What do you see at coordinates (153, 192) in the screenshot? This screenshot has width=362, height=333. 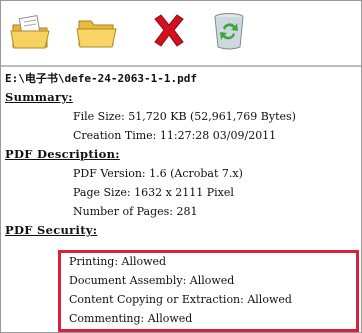 I see `page-size: Page Size: 1632 x 2111 Pixel` at bounding box center [153, 192].